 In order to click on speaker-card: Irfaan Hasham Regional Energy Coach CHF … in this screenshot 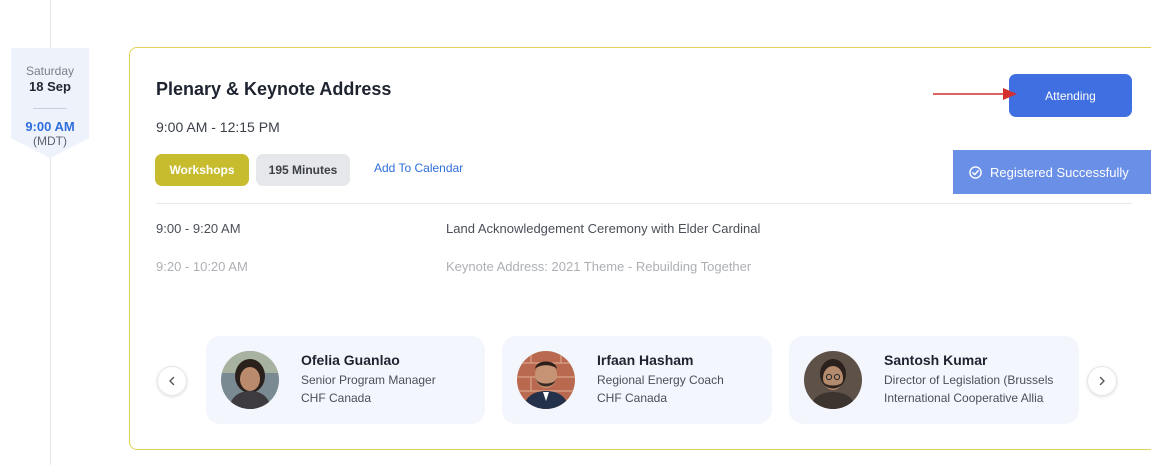, I will do `click(637, 380)`.